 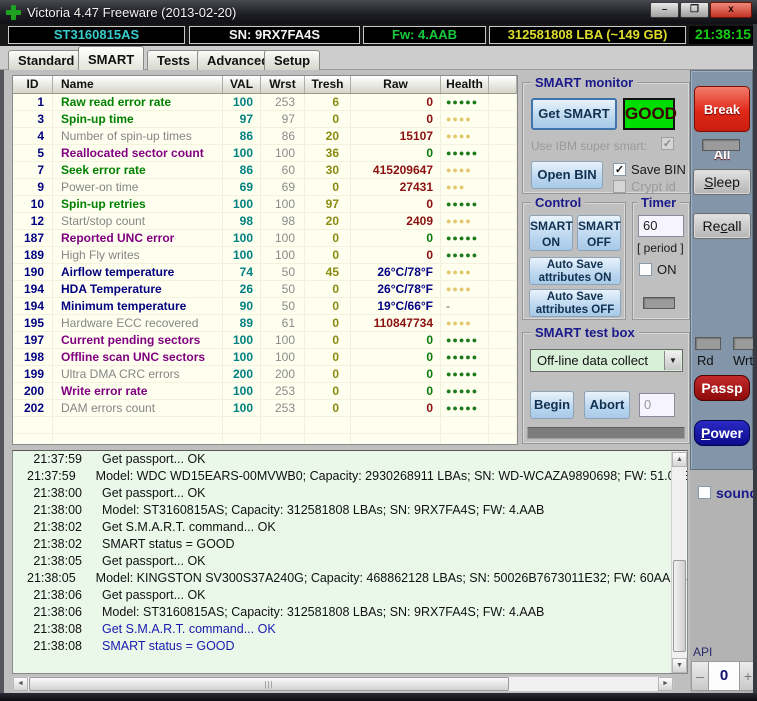 I want to click on column-header-val: VAL, so click(x=242, y=84).